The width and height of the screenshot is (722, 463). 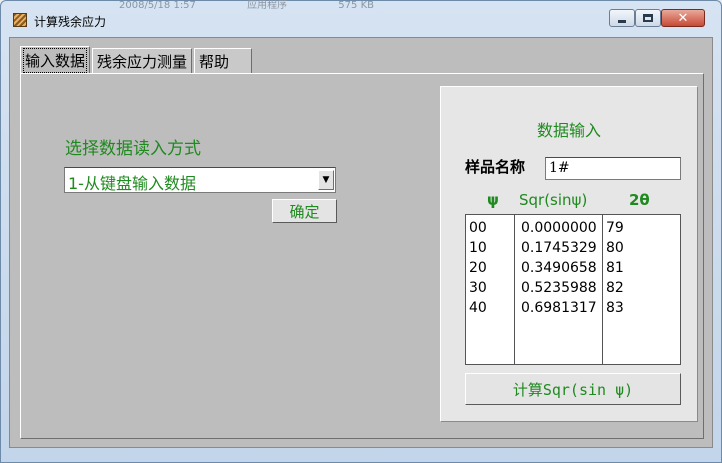 I want to click on chevron-down-icon: ▼, so click(x=326, y=180).